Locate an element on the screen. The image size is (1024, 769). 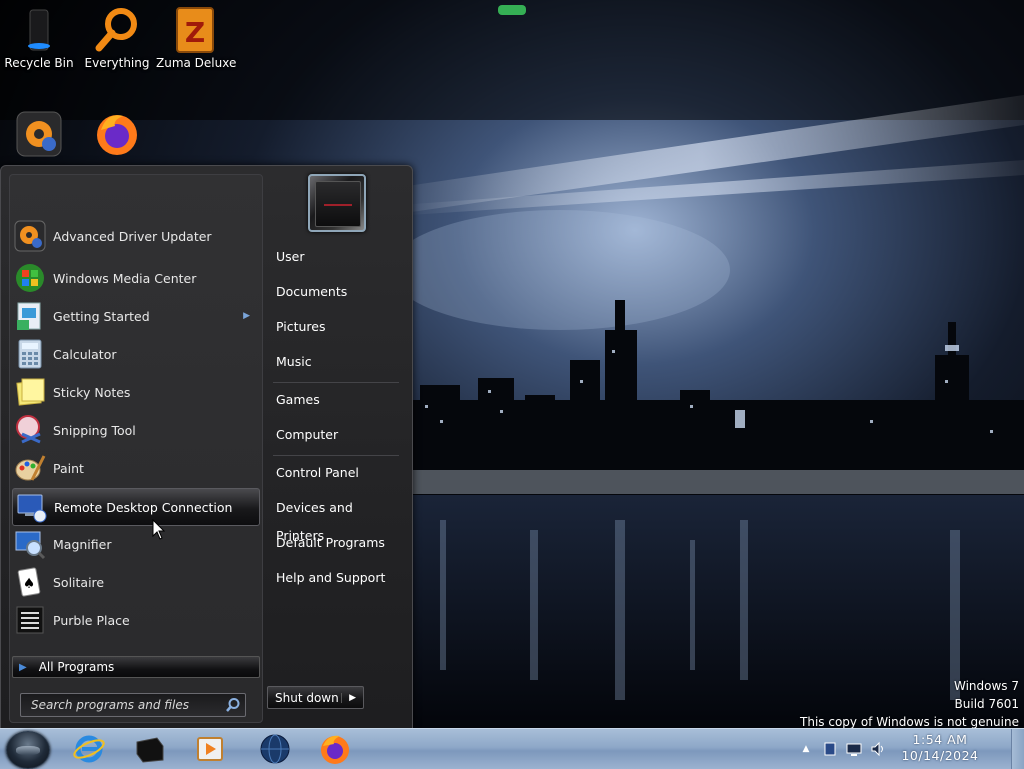
show-hidden-icons-chevron-icon: ▲ is located at coordinates (806, 749).